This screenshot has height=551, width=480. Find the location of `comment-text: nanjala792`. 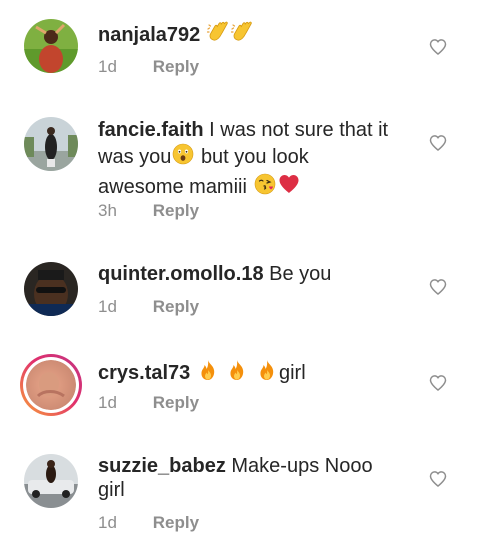

comment-text: nanjala792 is located at coordinates (248, 35).